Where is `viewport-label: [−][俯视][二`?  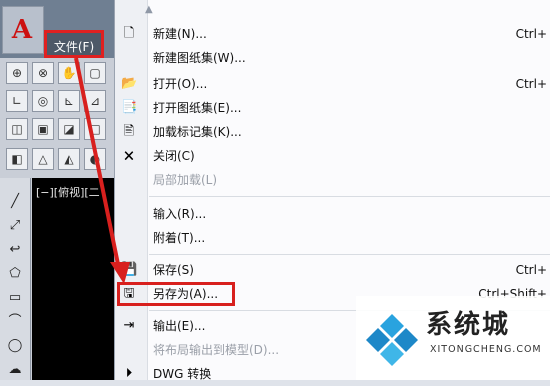
viewport-label: [−][俯视][二 is located at coordinates (68, 192).